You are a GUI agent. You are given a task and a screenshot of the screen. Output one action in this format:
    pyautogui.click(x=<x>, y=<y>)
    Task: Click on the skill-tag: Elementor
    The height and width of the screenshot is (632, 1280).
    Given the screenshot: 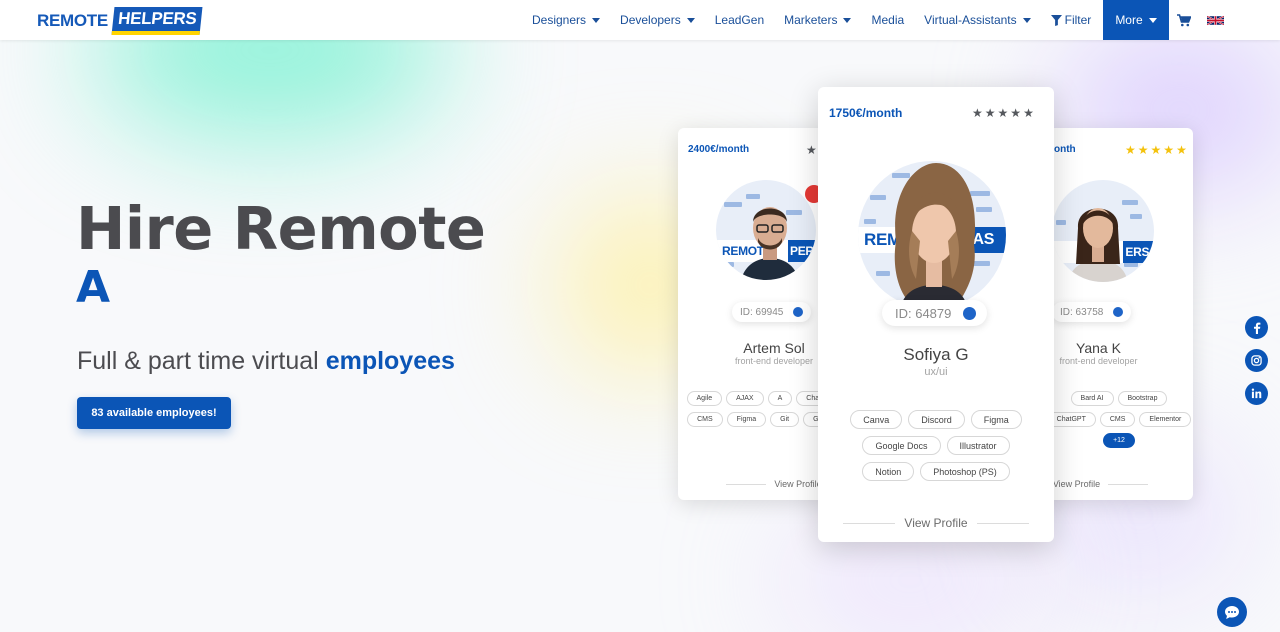 What is the action you would take?
    pyautogui.click(x=1165, y=419)
    